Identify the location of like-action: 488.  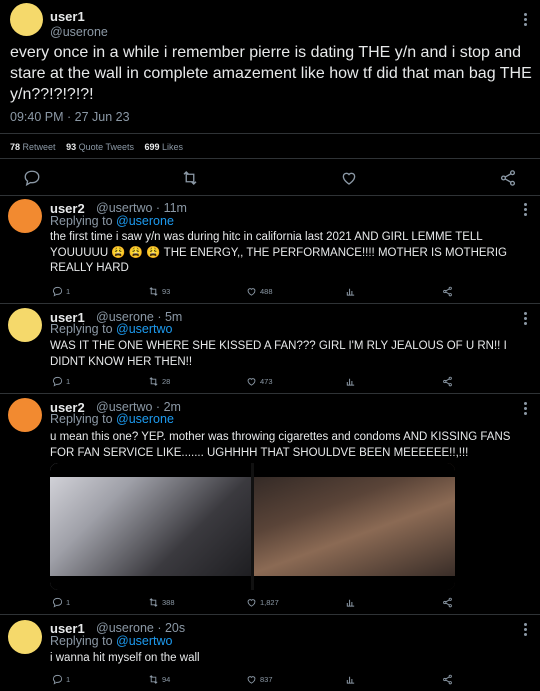
(259, 291).